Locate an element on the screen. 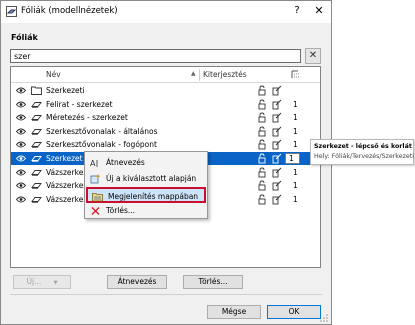  sort-indicator-icon: ▲ is located at coordinates (193, 73).